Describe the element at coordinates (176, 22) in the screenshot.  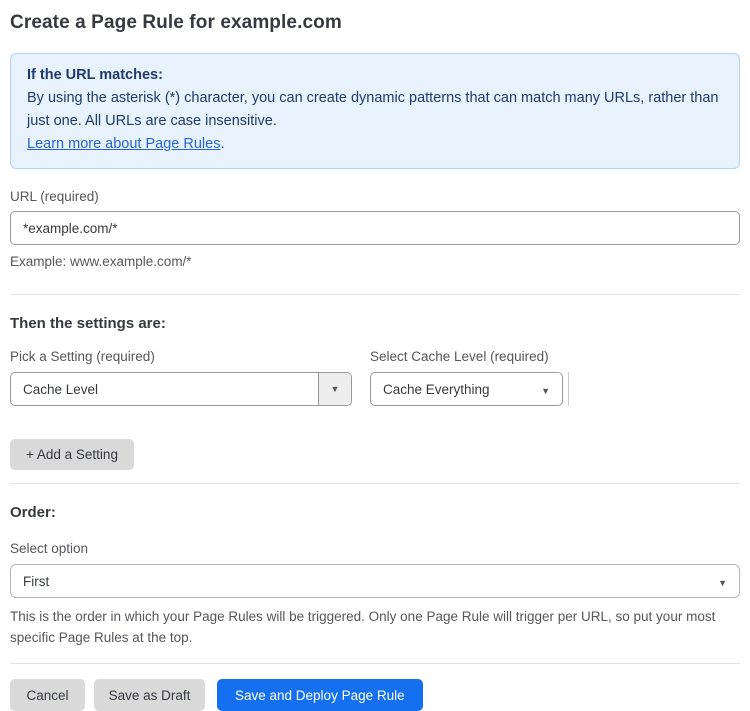
I see `page-title: Create a Page Rule for example.com` at that location.